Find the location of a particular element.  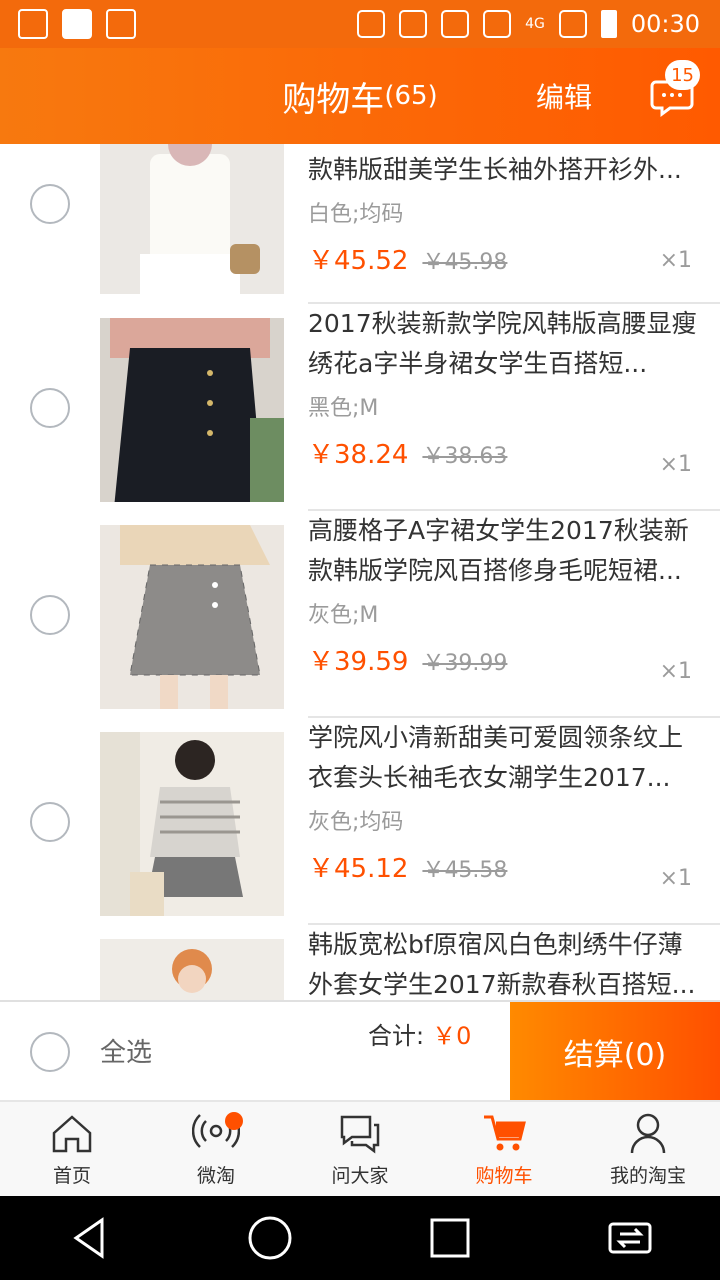

chat-icon is located at coordinates (360, 1134).